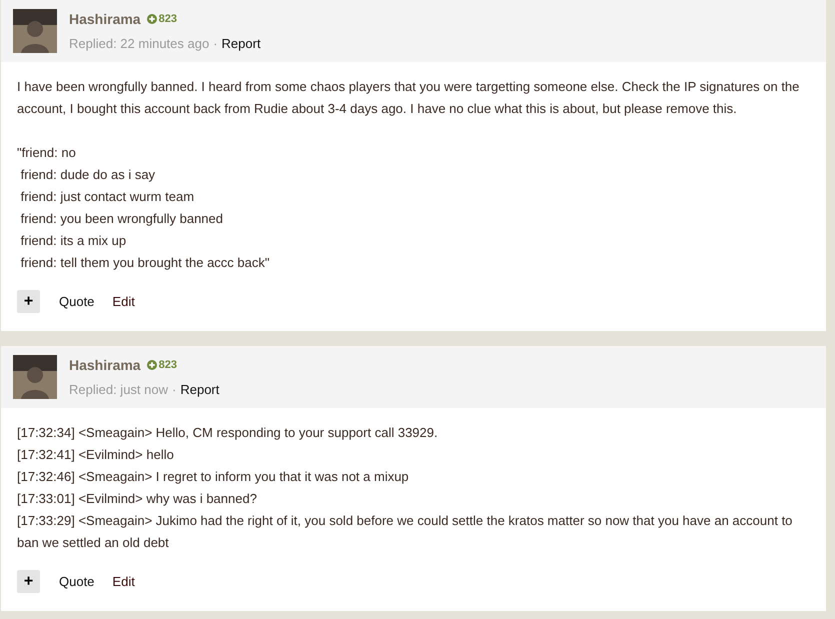 This screenshot has height=619, width=835. Describe the element at coordinates (139, 43) in the screenshot. I see `reply-time: Replied: 22 minutes ago` at that location.